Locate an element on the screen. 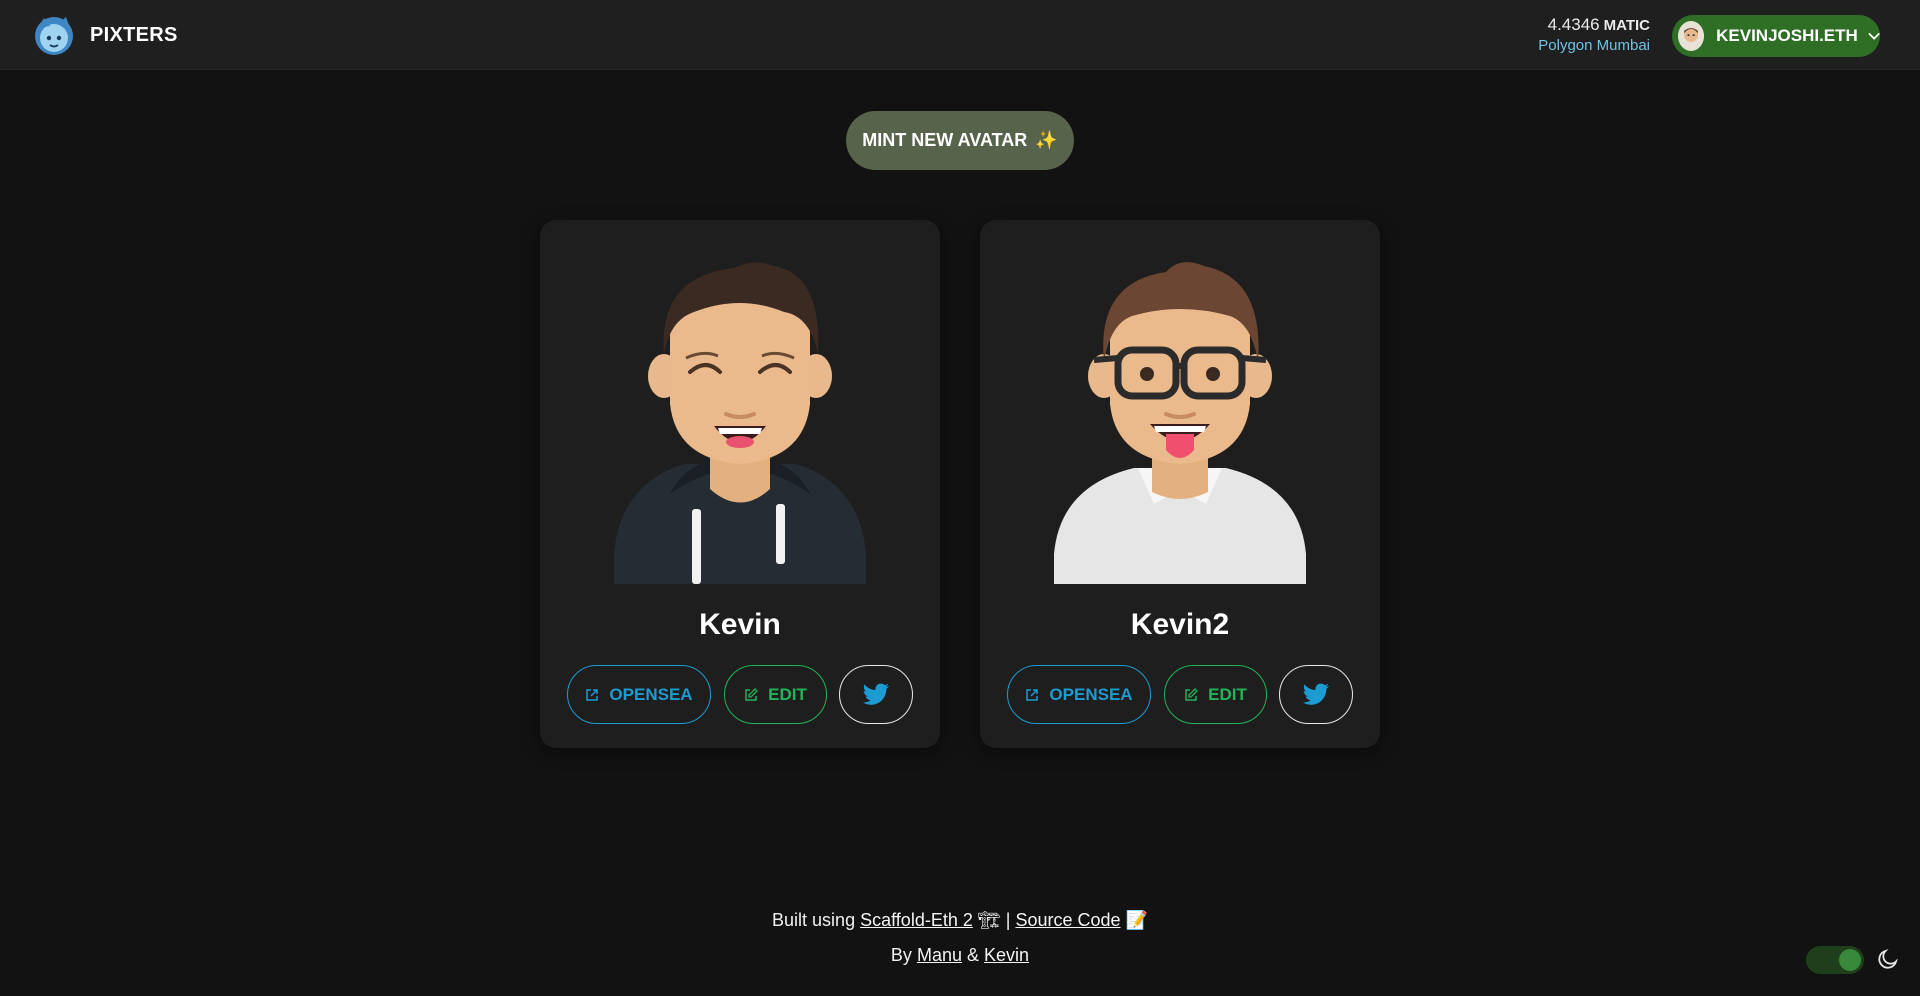 Image resolution: width=1920 pixels, height=996 pixels. network-name: Polygon Mumbai is located at coordinates (1594, 45).